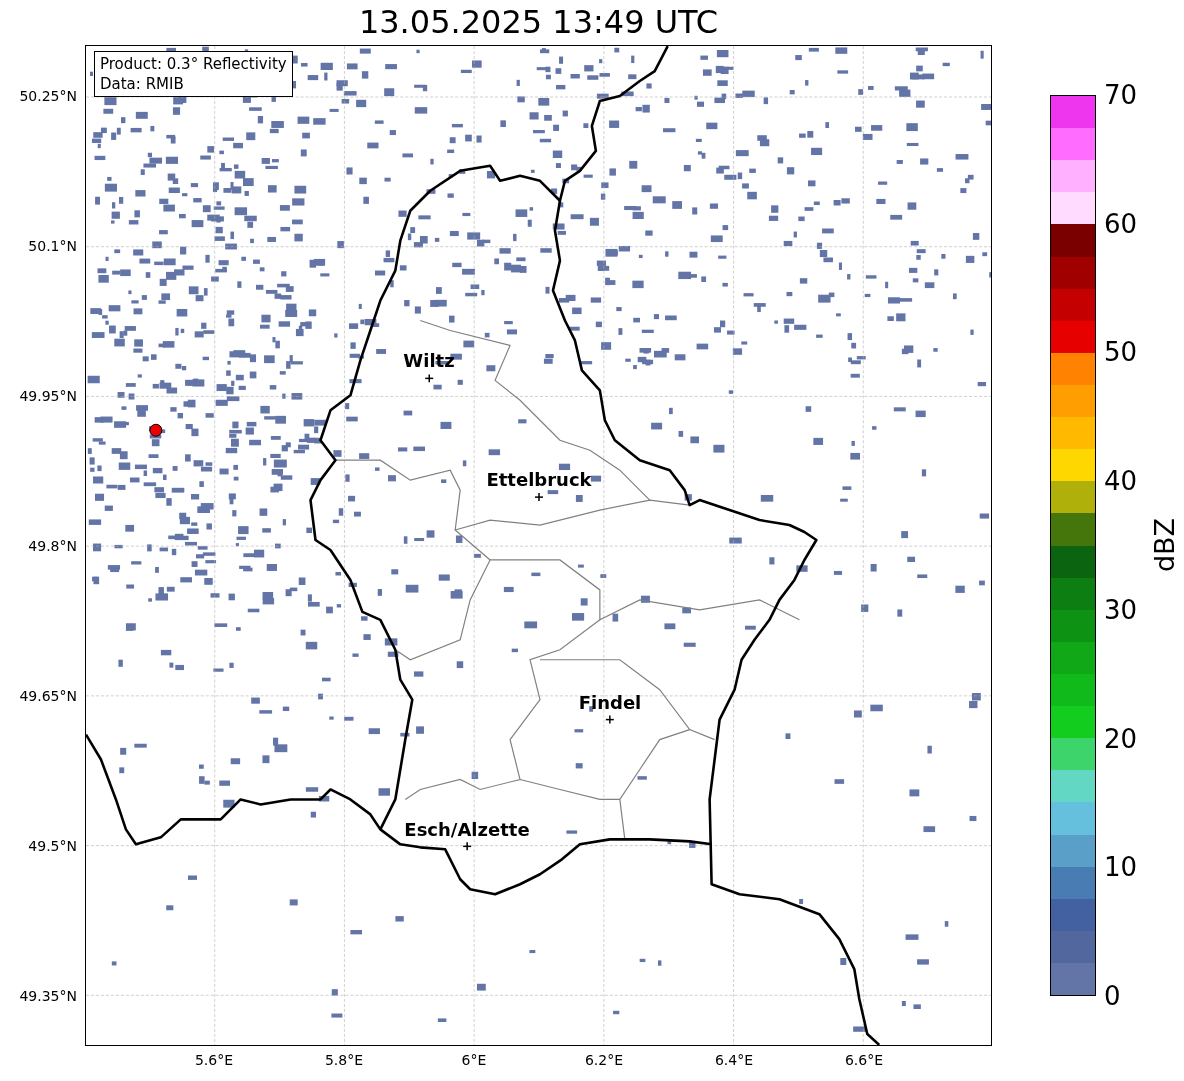  Describe the element at coordinates (1121, 609) in the screenshot. I see `colorbar-tick-label: 30` at that location.